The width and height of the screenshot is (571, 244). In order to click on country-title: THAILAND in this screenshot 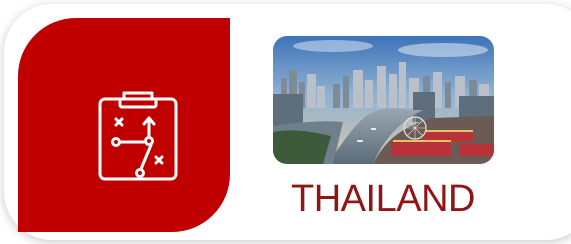, I will do `click(383, 199)`.